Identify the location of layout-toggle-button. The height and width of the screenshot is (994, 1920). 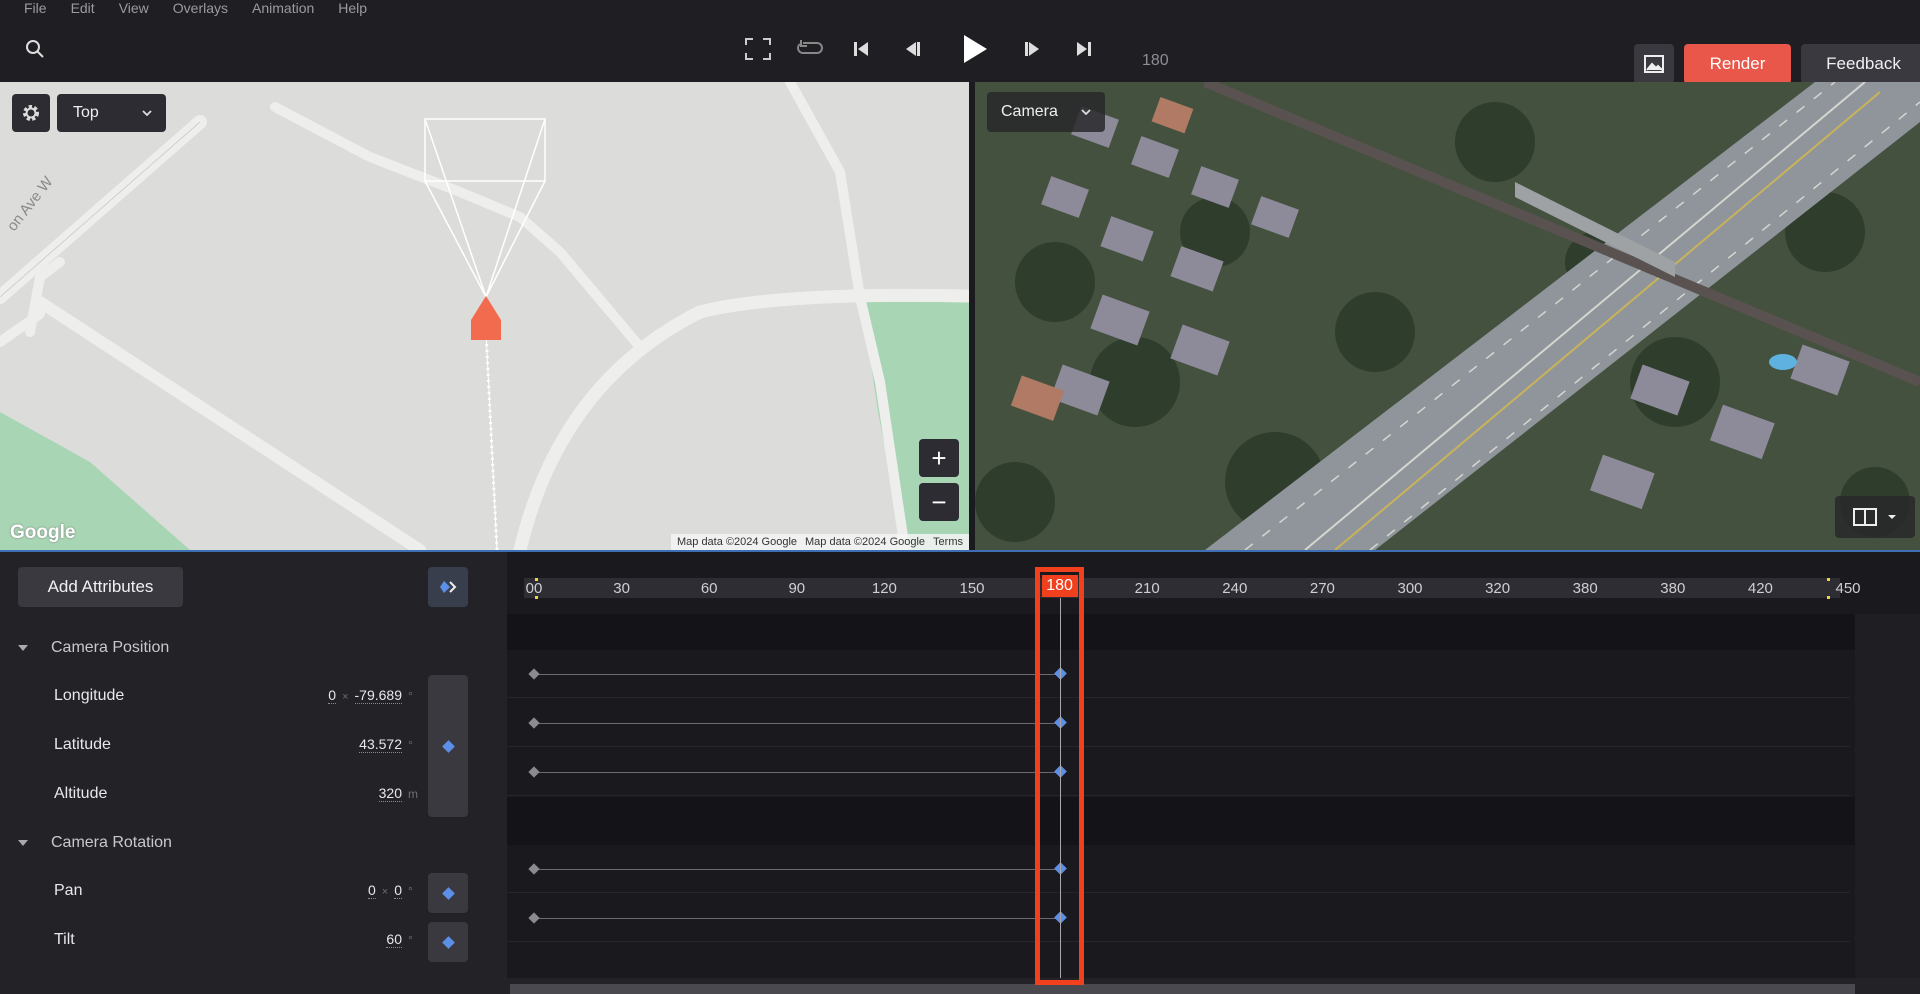
(1875, 517).